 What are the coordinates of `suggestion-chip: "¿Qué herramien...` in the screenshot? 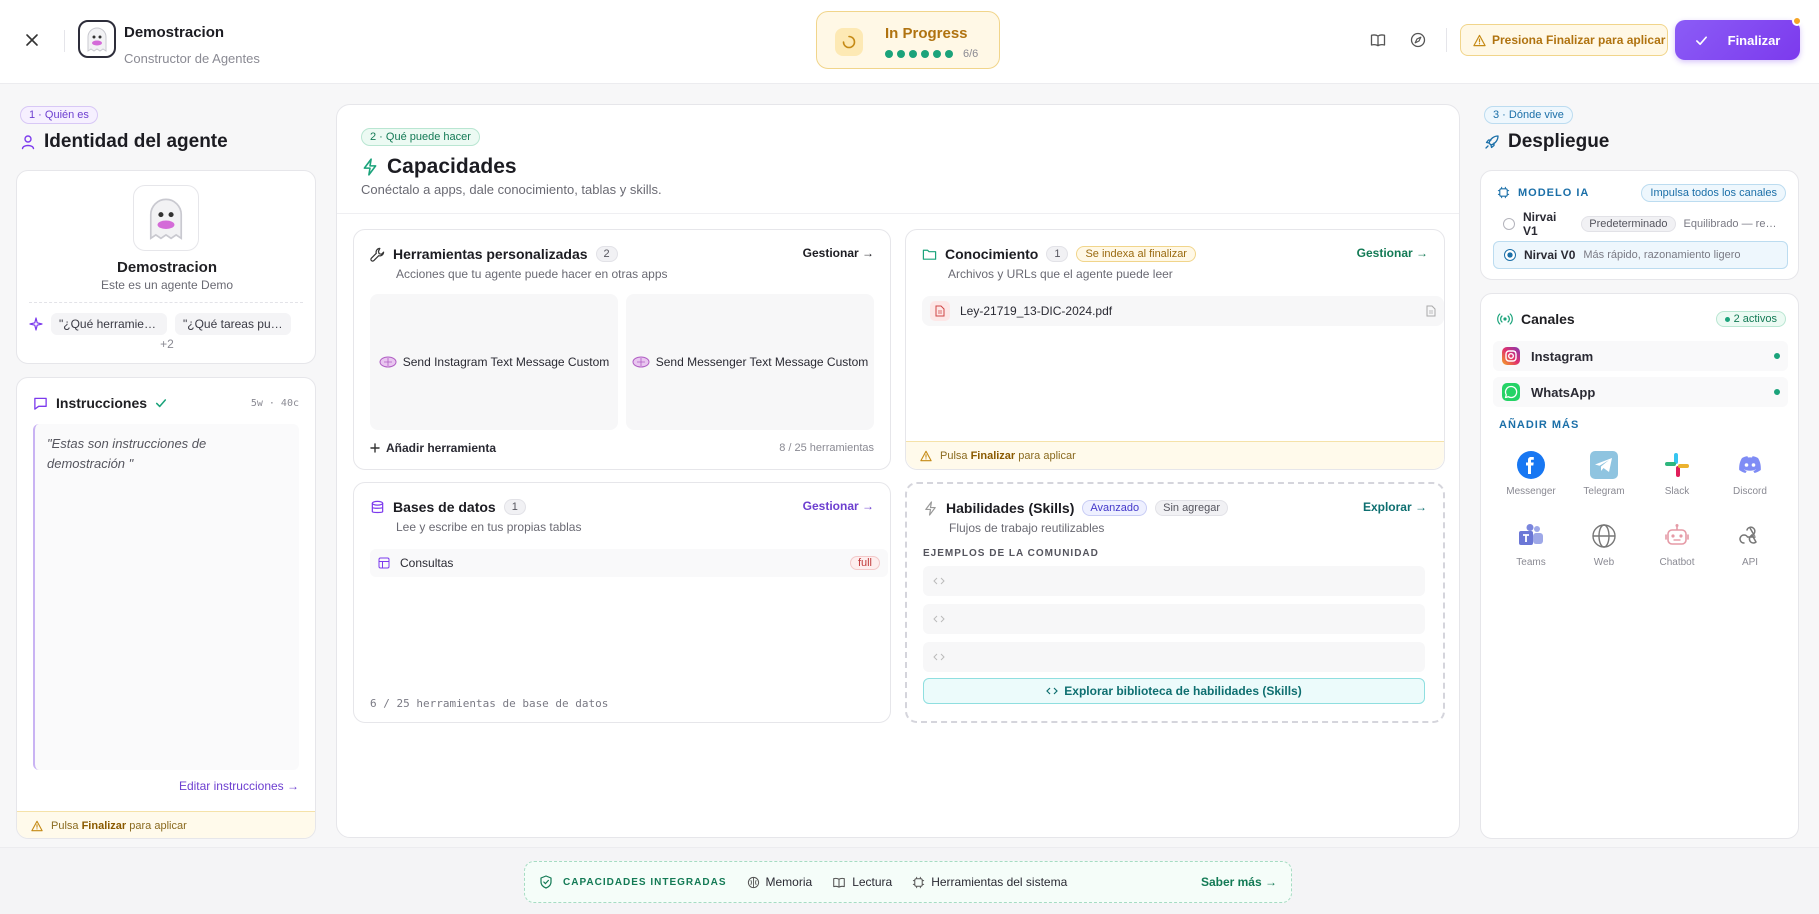 It's located at (109, 324).